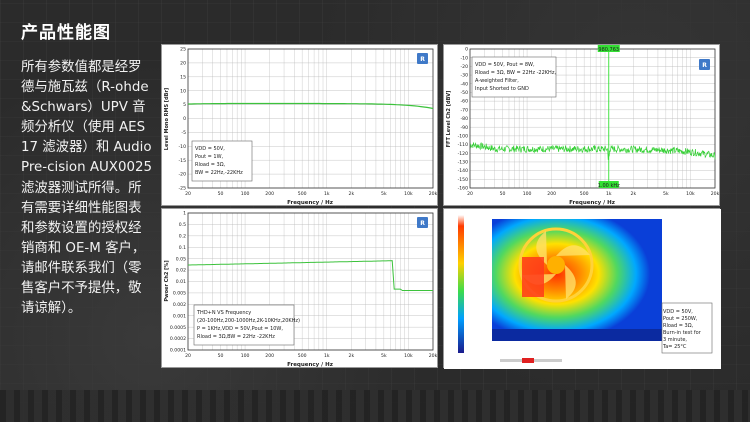 This screenshot has height=422, width=750. I want to click on tr-xtick-label: 200, so click(551, 194).